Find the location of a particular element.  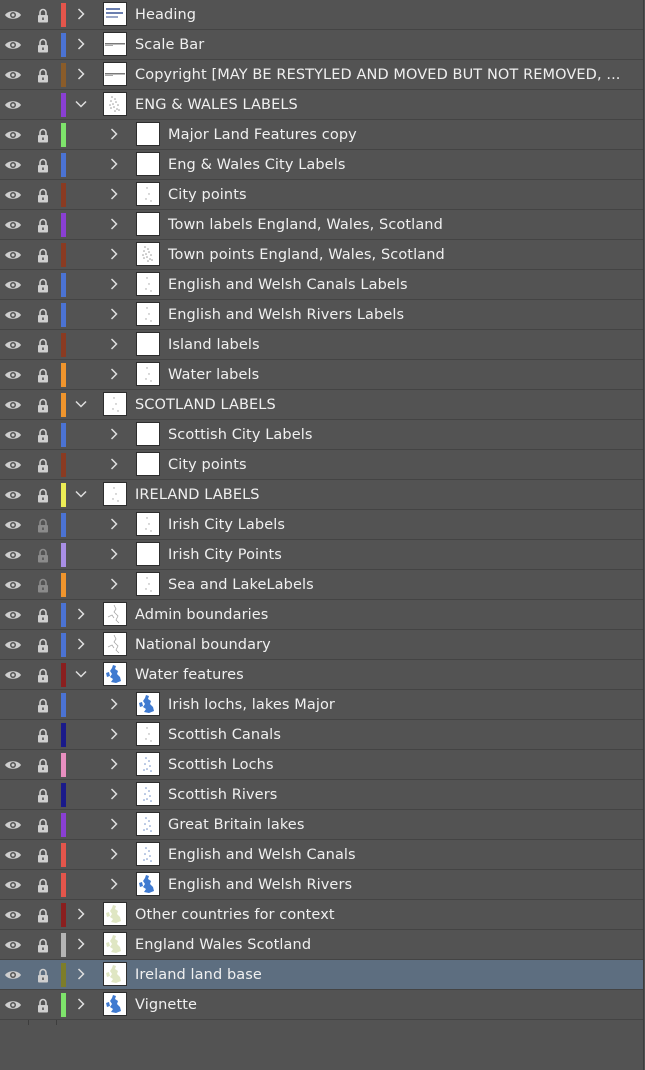

layer-name: Town labels England, Wales, Scotland is located at coordinates (305, 225).